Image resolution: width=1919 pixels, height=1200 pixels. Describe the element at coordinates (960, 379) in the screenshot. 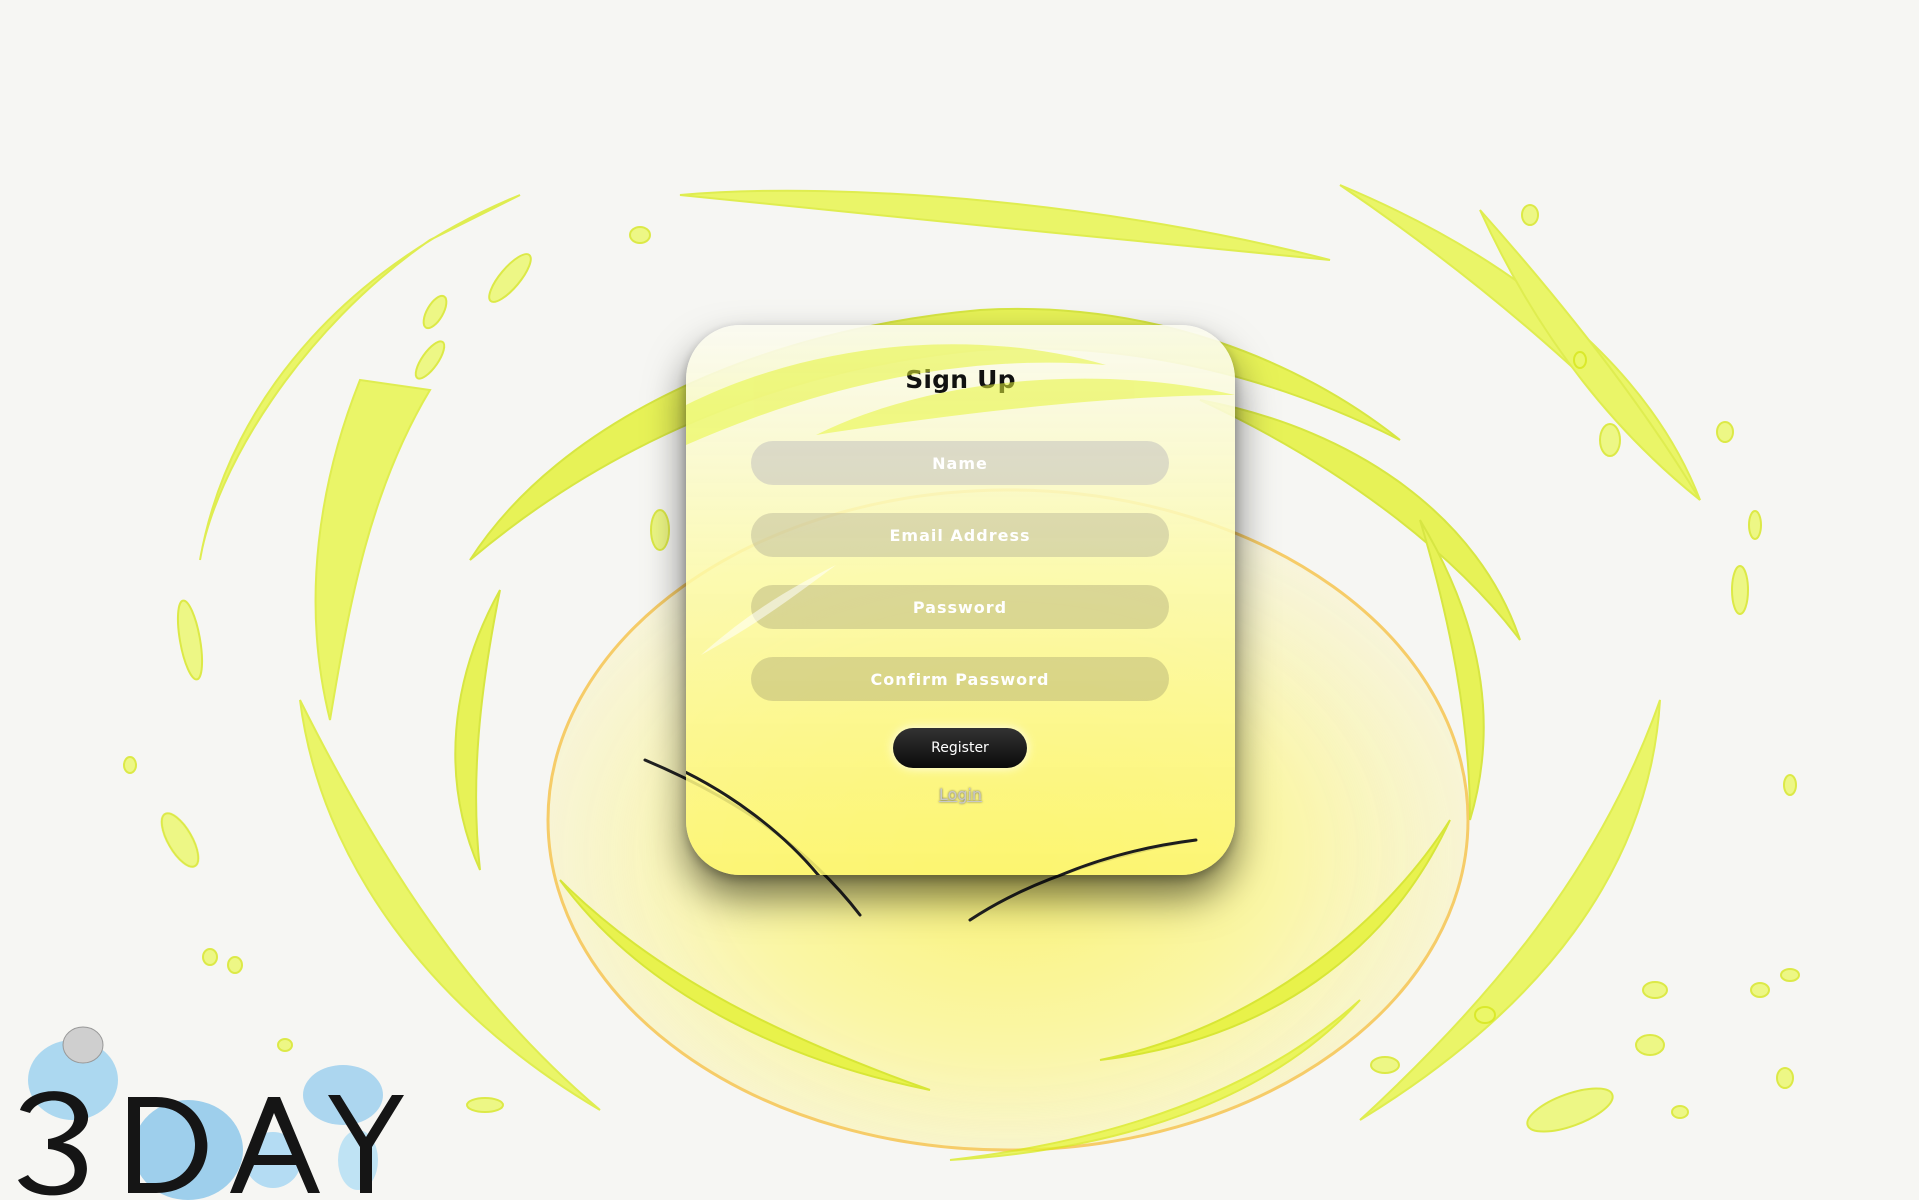

I see `signup-title: Sign Up` at that location.